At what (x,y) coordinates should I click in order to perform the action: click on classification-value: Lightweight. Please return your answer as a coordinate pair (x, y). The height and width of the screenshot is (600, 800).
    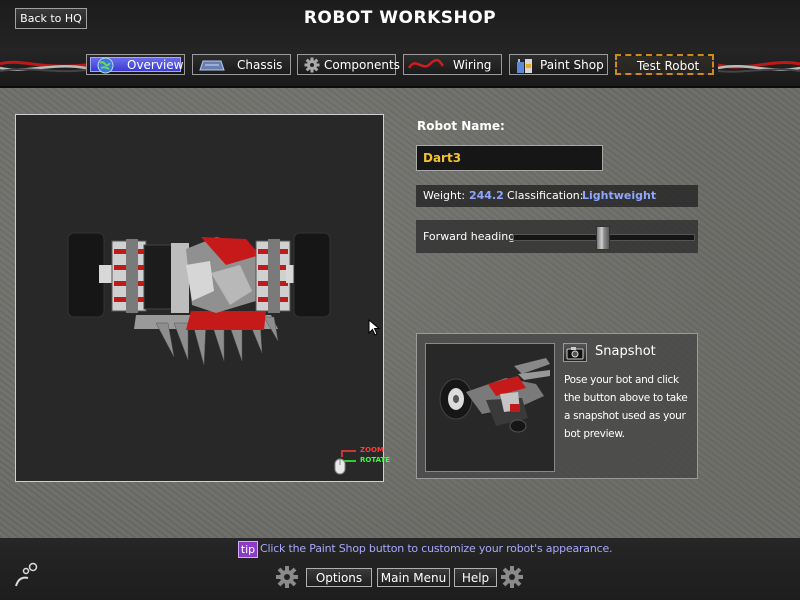
    Looking at the image, I should click on (619, 195).